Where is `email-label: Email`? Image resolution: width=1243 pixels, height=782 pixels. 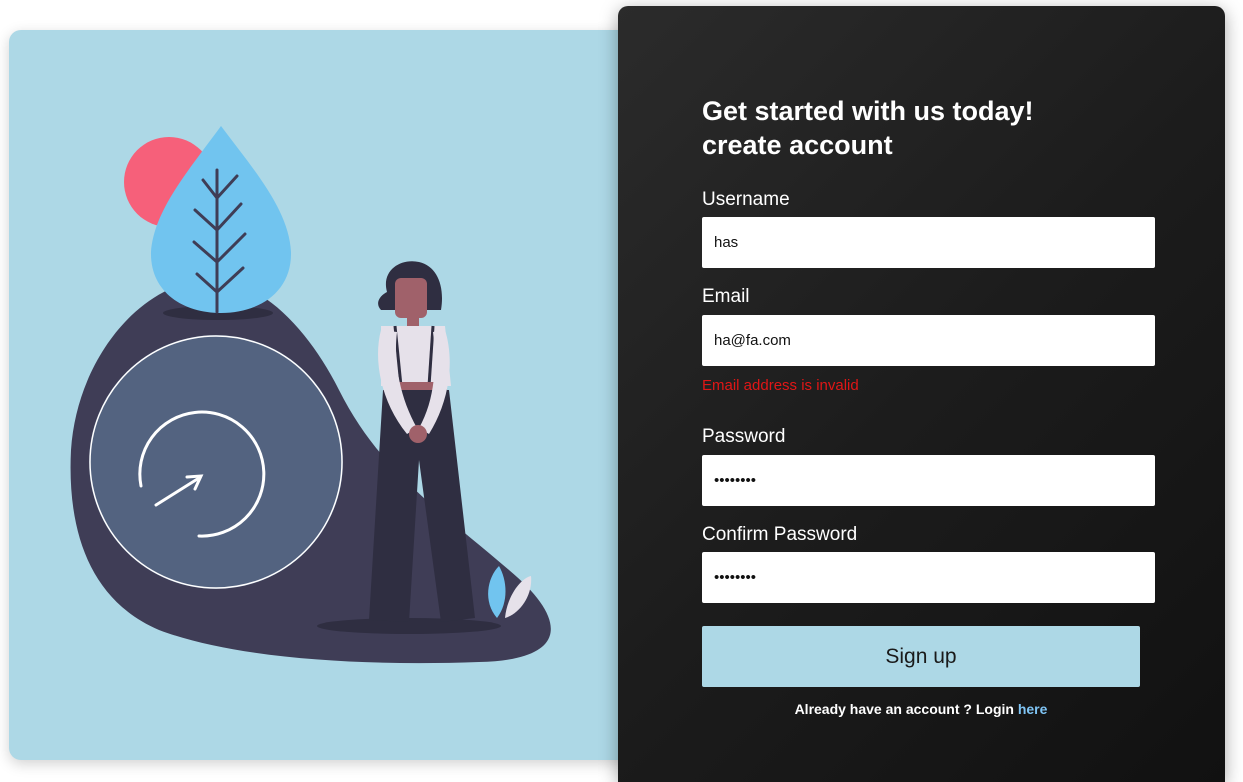
email-label: Email is located at coordinates (726, 296).